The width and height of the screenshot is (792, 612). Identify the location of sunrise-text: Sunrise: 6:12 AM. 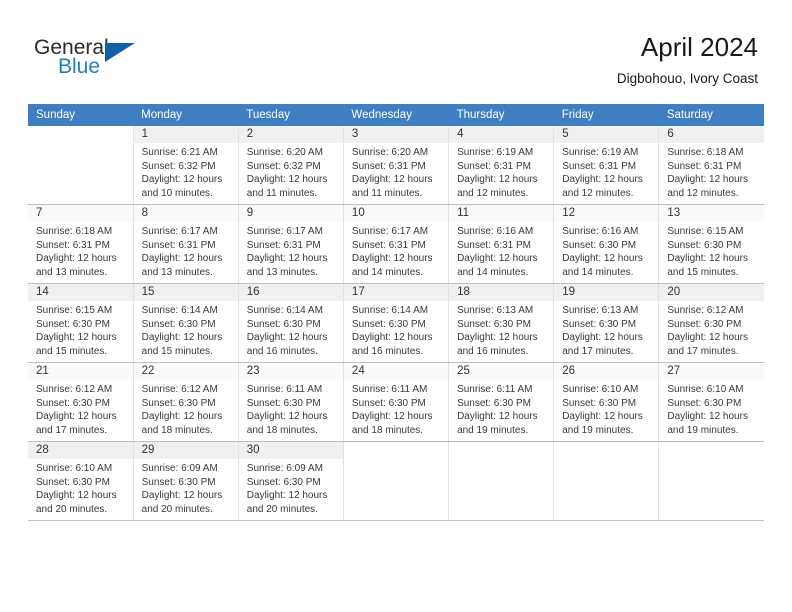
(705, 310).